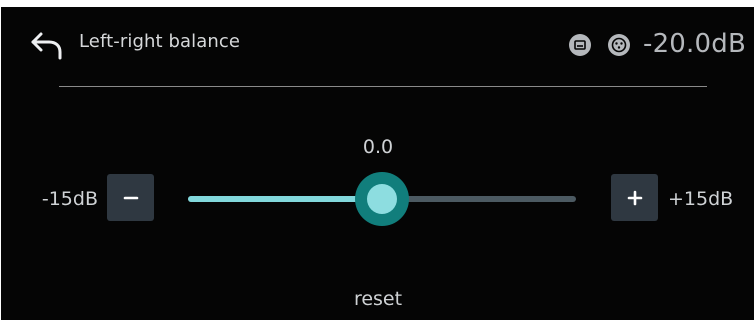  I want to click on minus-icon, so click(130, 197).